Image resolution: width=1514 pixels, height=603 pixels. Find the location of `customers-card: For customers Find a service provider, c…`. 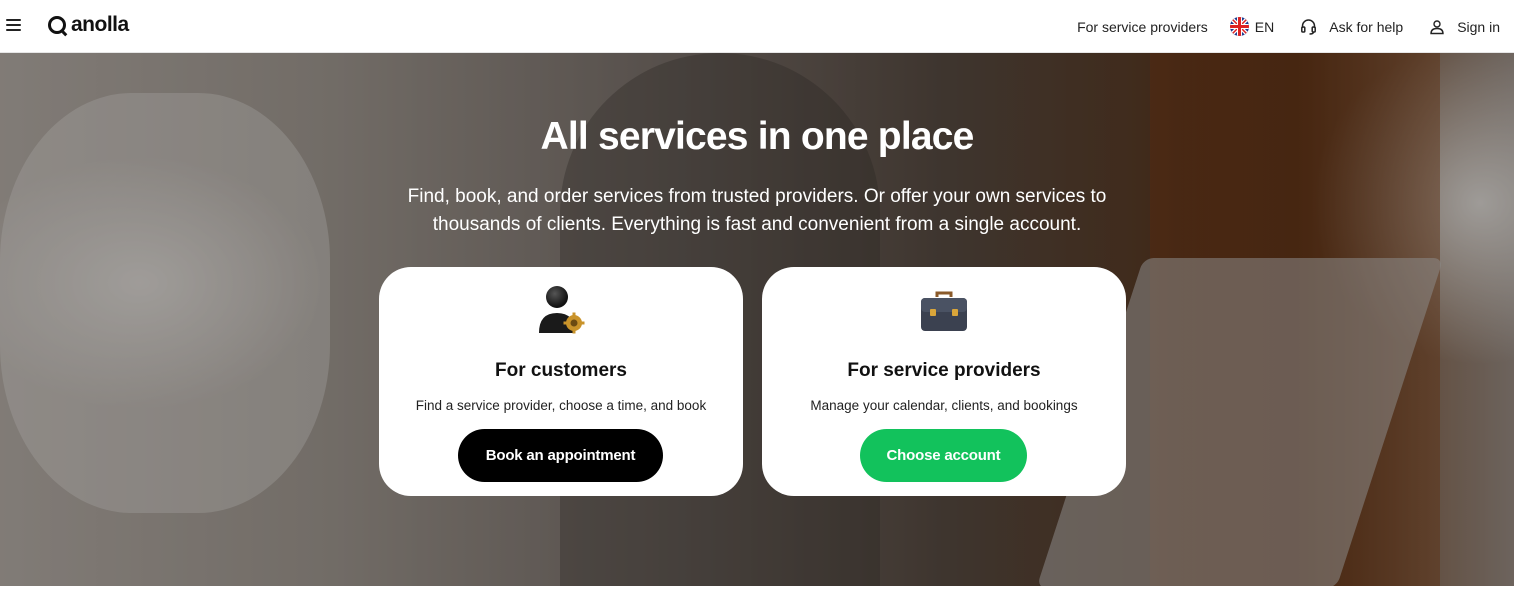

customers-card: For customers Find a service provider, c… is located at coordinates (561, 381).